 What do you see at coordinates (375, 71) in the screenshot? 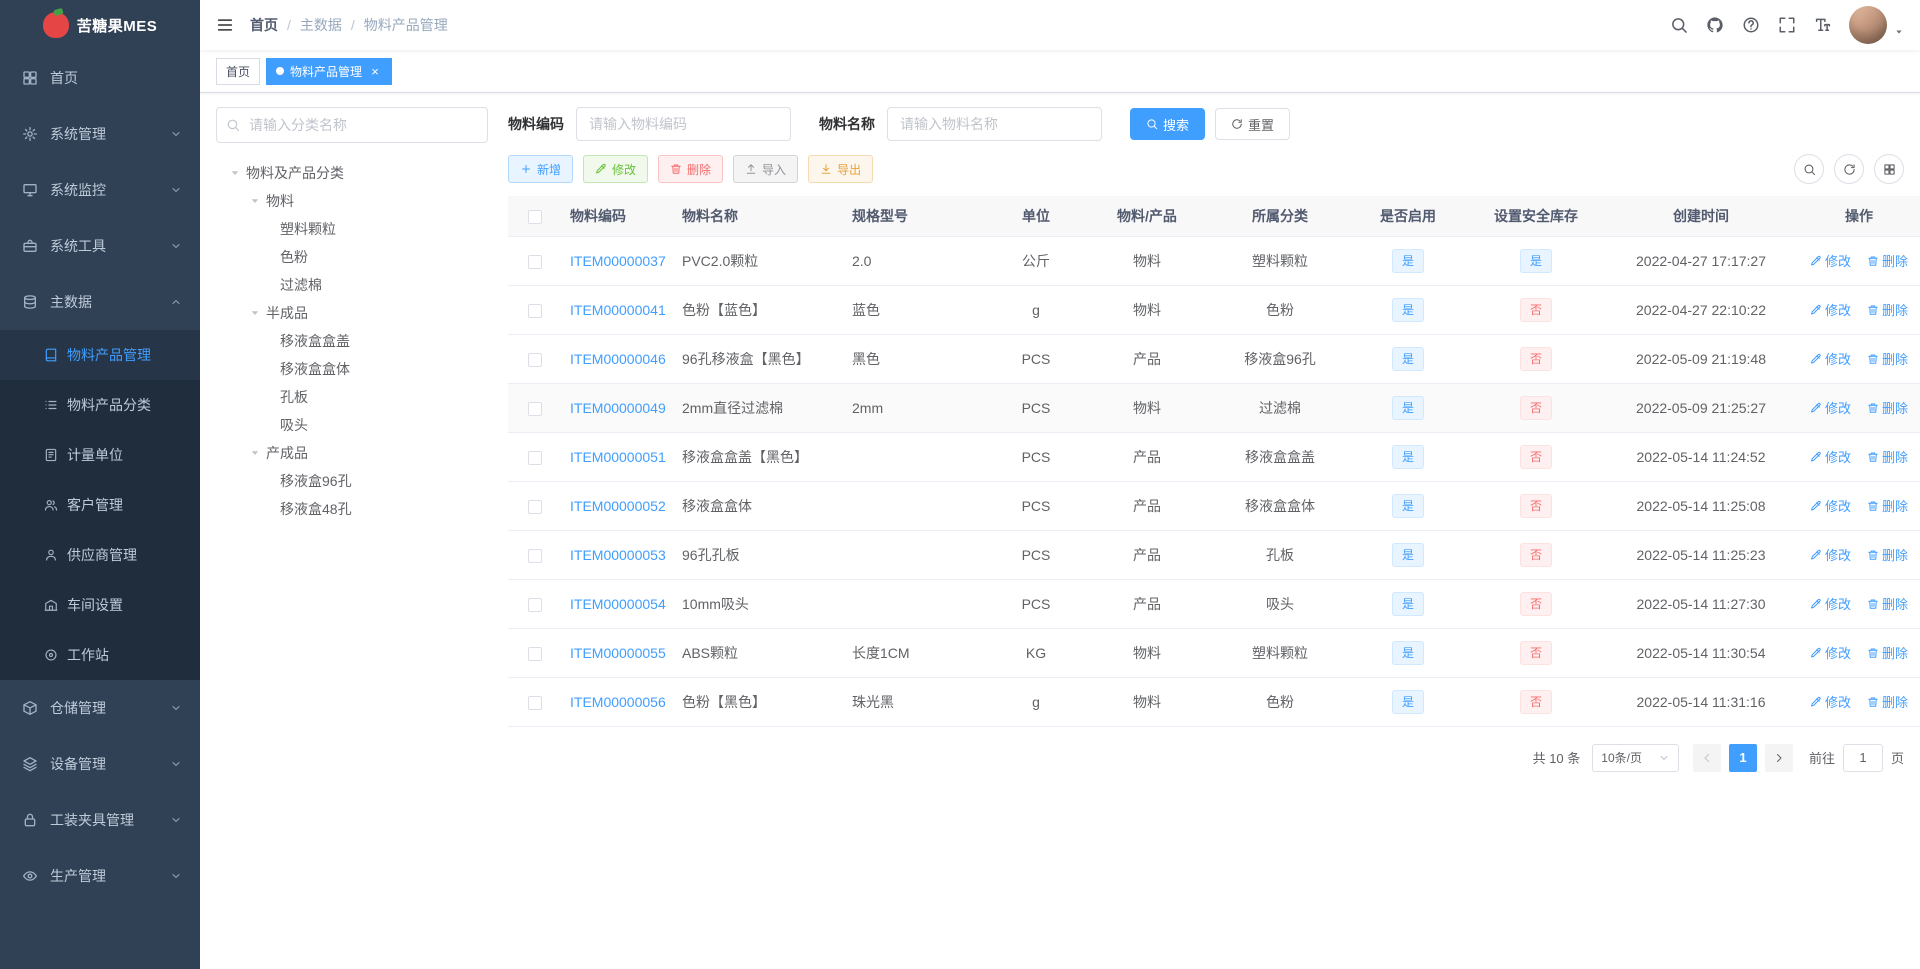
I see `close-icon: ×` at bounding box center [375, 71].